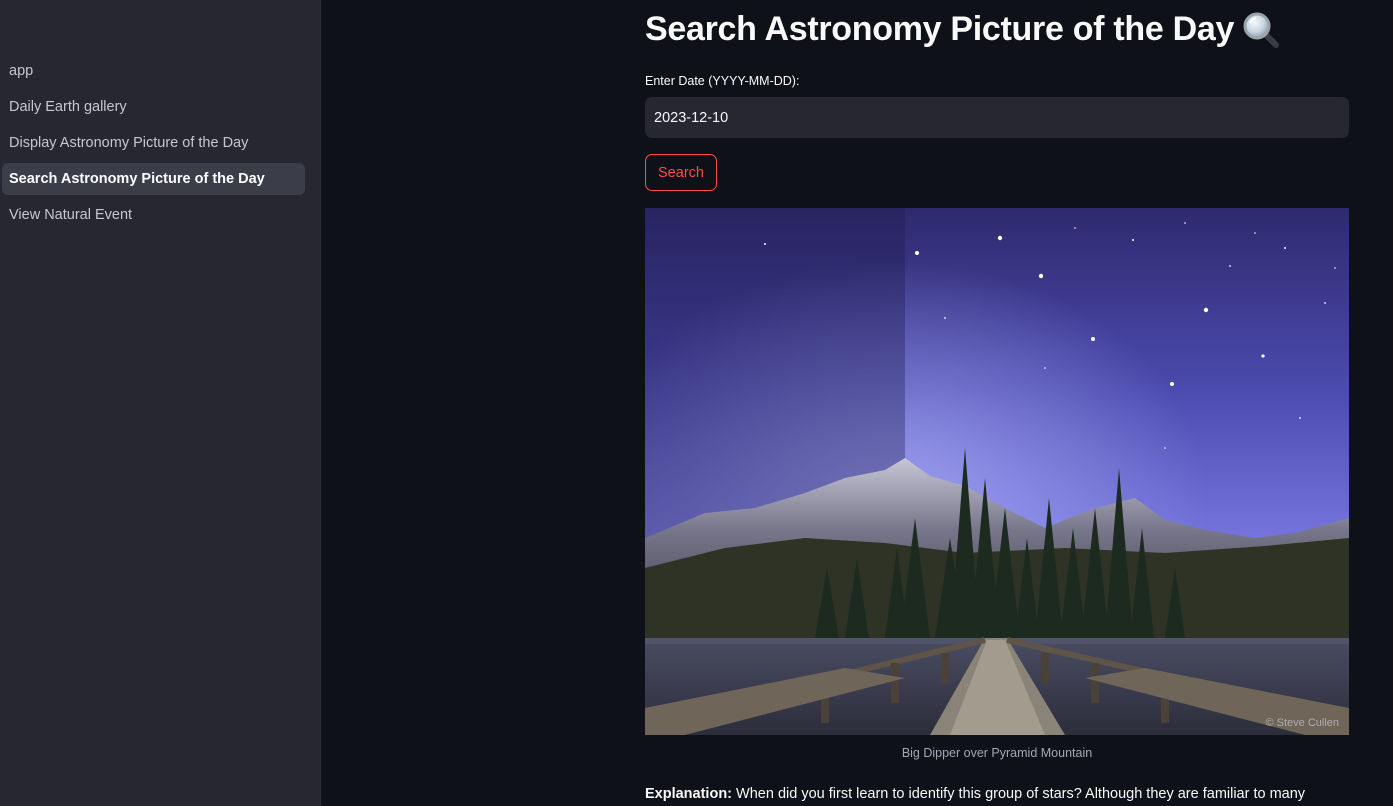 Image resolution: width=1393 pixels, height=806 pixels. What do you see at coordinates (722, 81) in the screenshot?
I see `date-field-label: Enter Date (YYYY-MM-DD):` at bounding box center [722, 81].